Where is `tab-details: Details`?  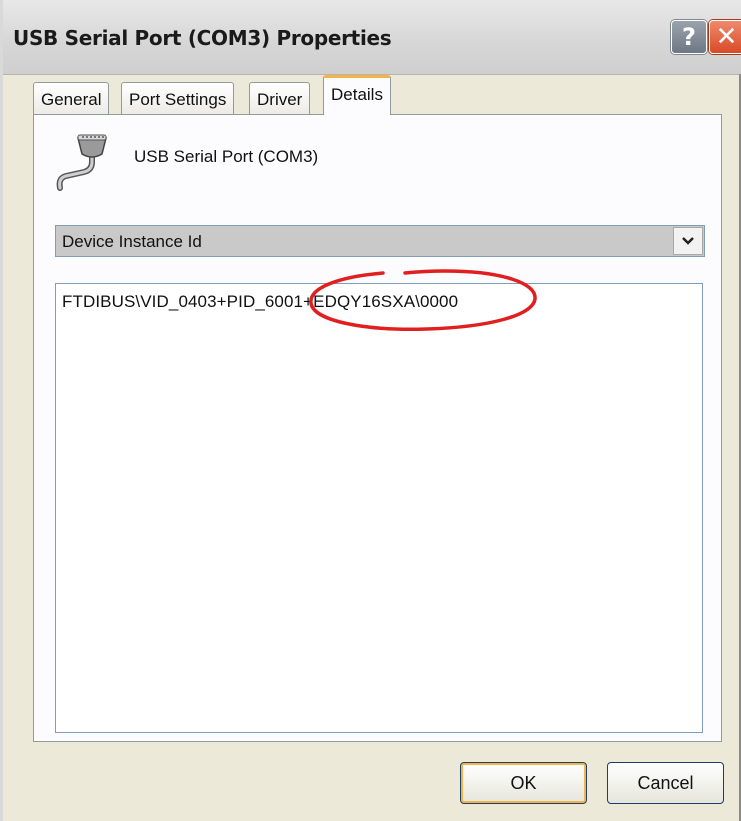 tab-details: Details is located at coordinates (357, 95).